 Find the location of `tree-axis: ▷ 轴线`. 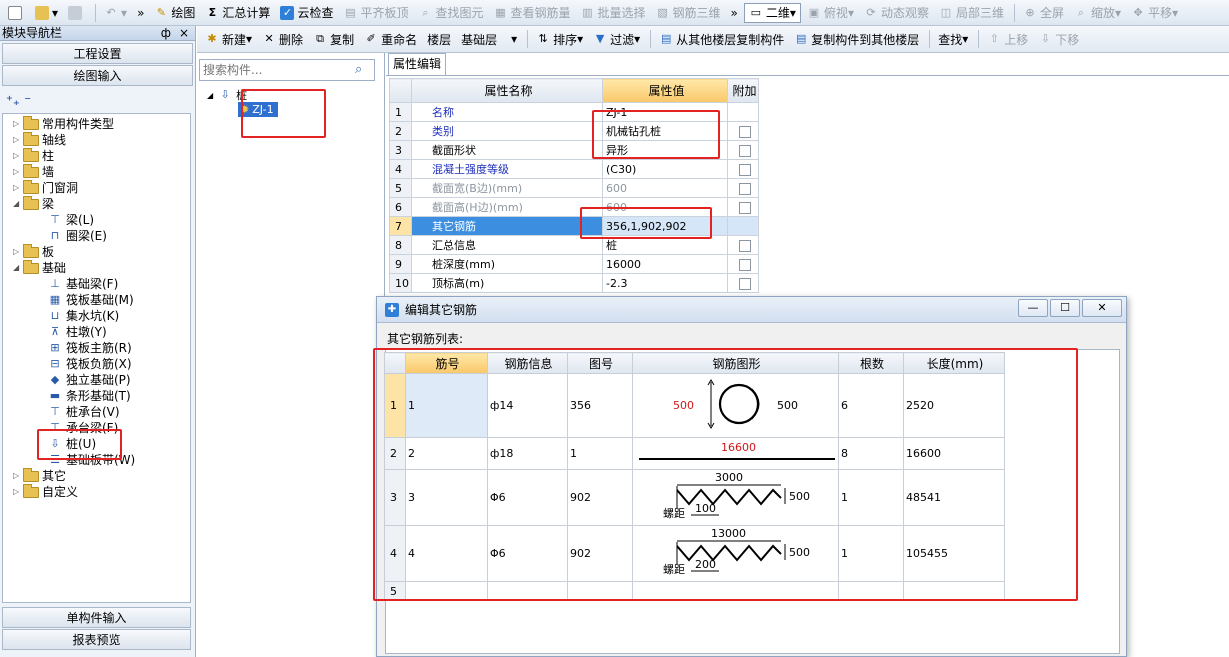

tree-axis: ▷ 轴线 is located at coordinates (39, 139).